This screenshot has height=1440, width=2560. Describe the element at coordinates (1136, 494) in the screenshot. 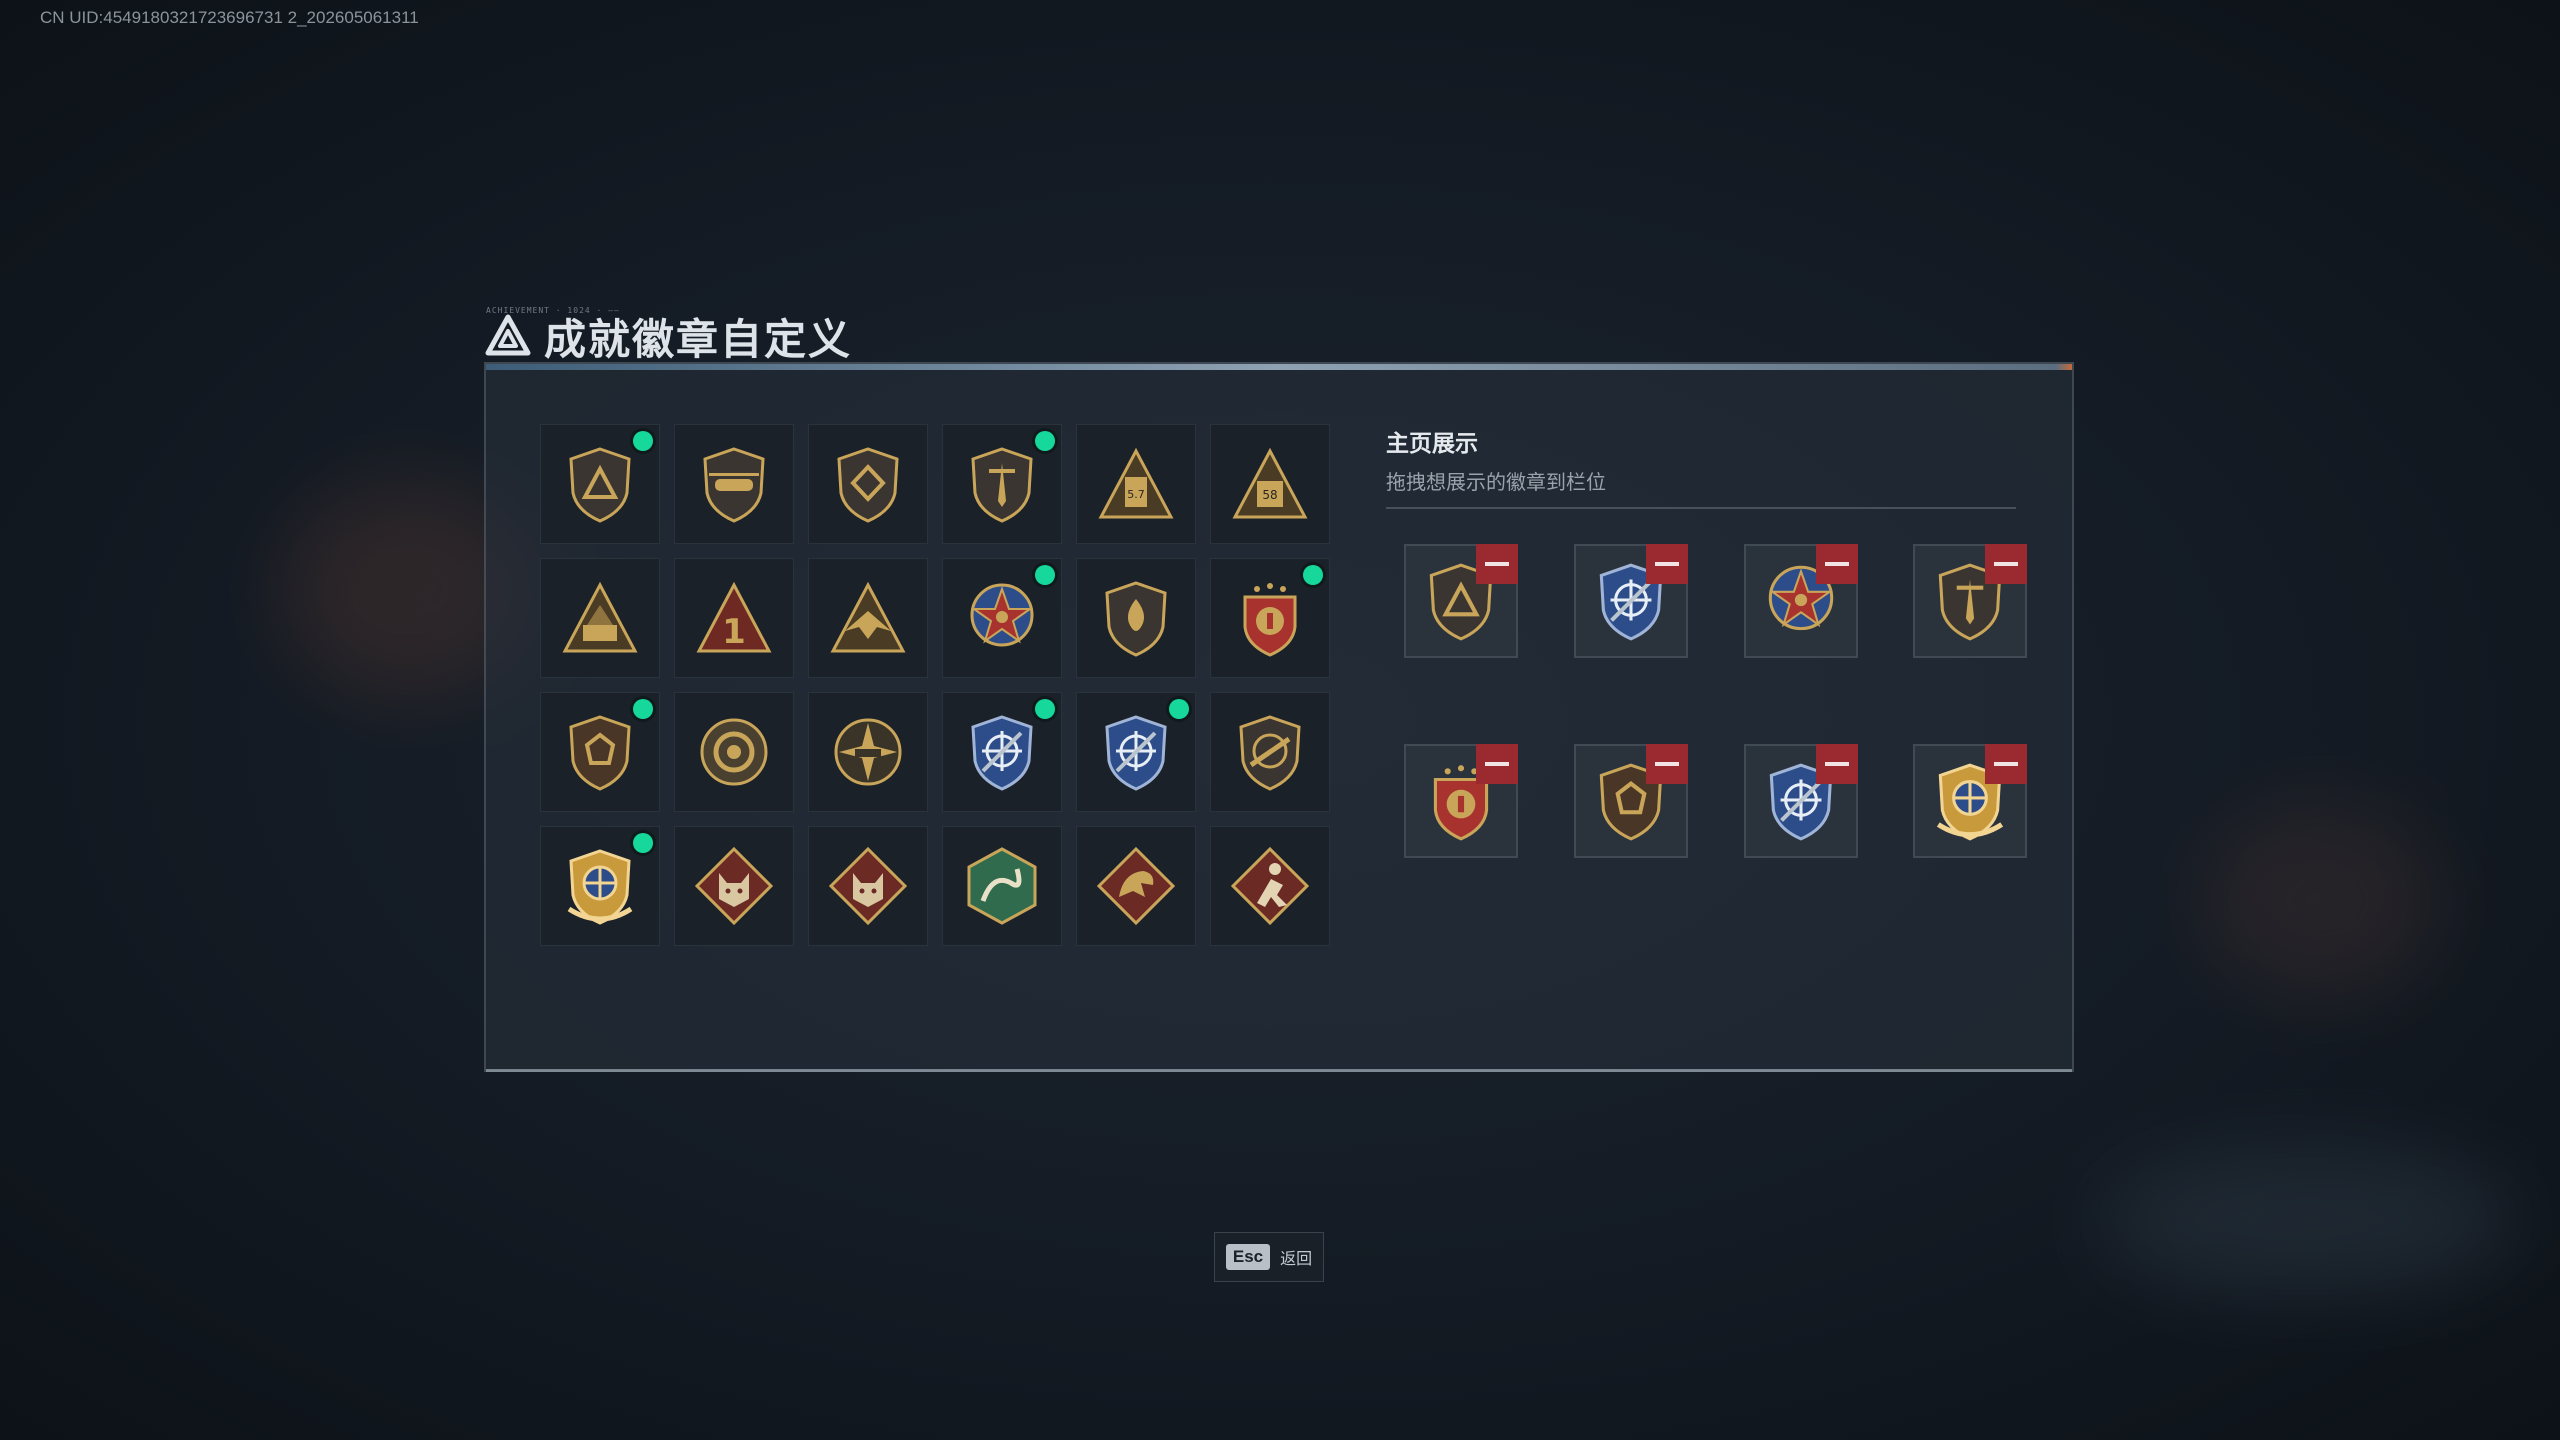

I see `svg-text: 5.7` at that location.